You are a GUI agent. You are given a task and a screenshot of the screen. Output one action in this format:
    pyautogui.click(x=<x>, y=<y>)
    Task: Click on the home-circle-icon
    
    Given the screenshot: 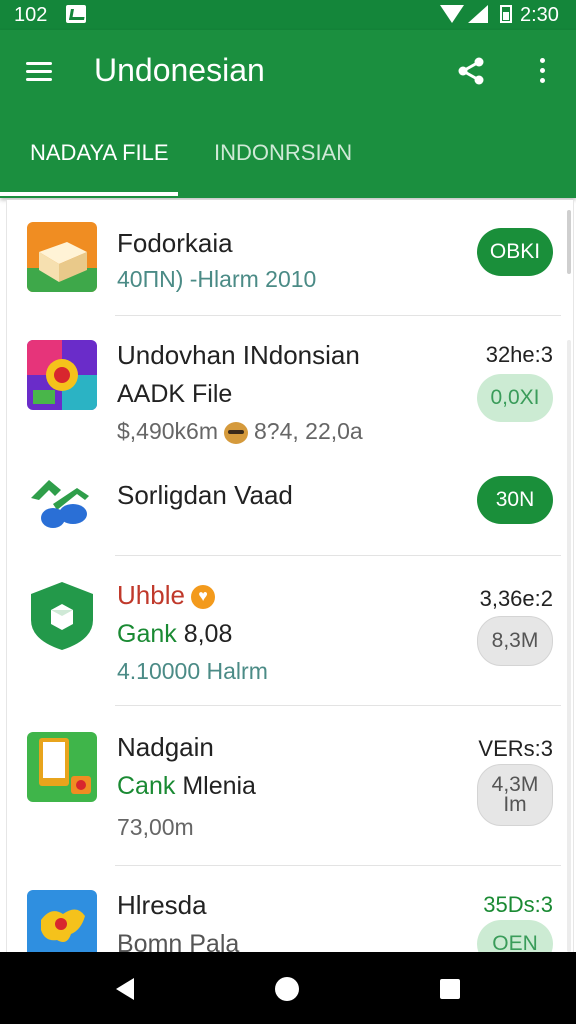 What is the action you would take?
    pyautogui.click(x=287, y=989)
    